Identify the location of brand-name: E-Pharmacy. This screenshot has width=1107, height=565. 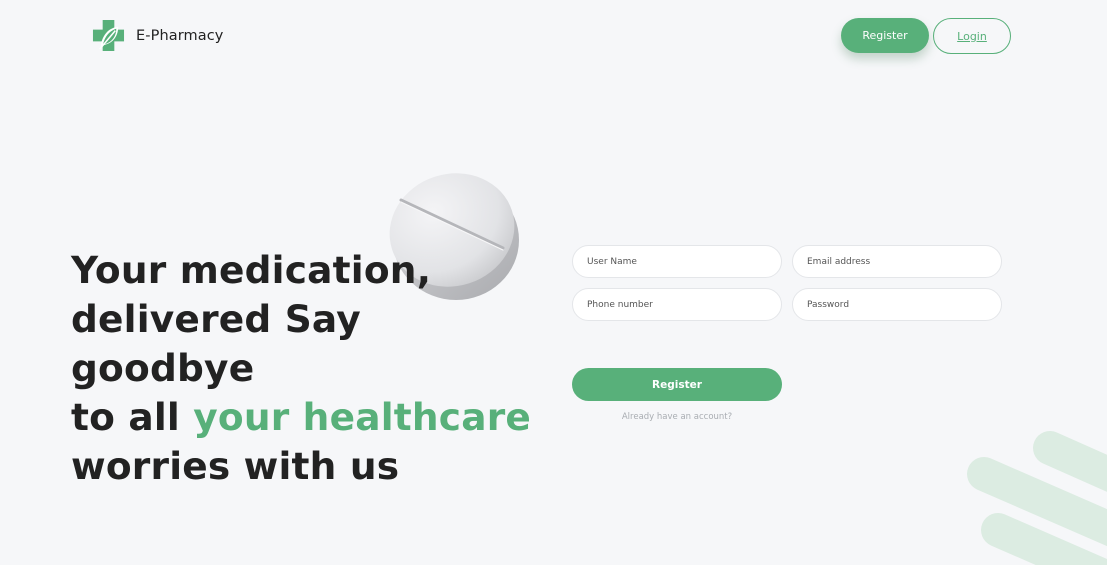
(180, 35).